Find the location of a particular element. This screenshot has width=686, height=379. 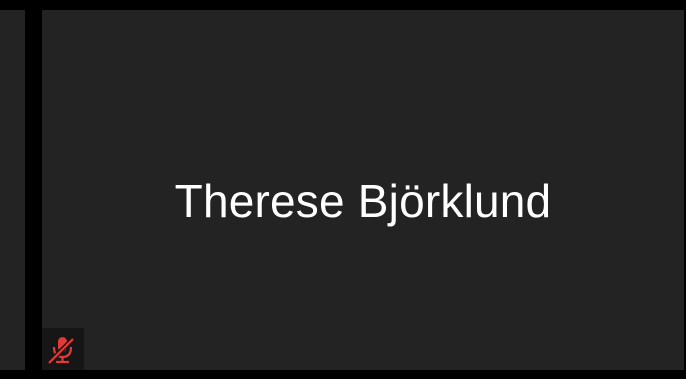

mic-muted-icon is located at coordinates (61, 351).